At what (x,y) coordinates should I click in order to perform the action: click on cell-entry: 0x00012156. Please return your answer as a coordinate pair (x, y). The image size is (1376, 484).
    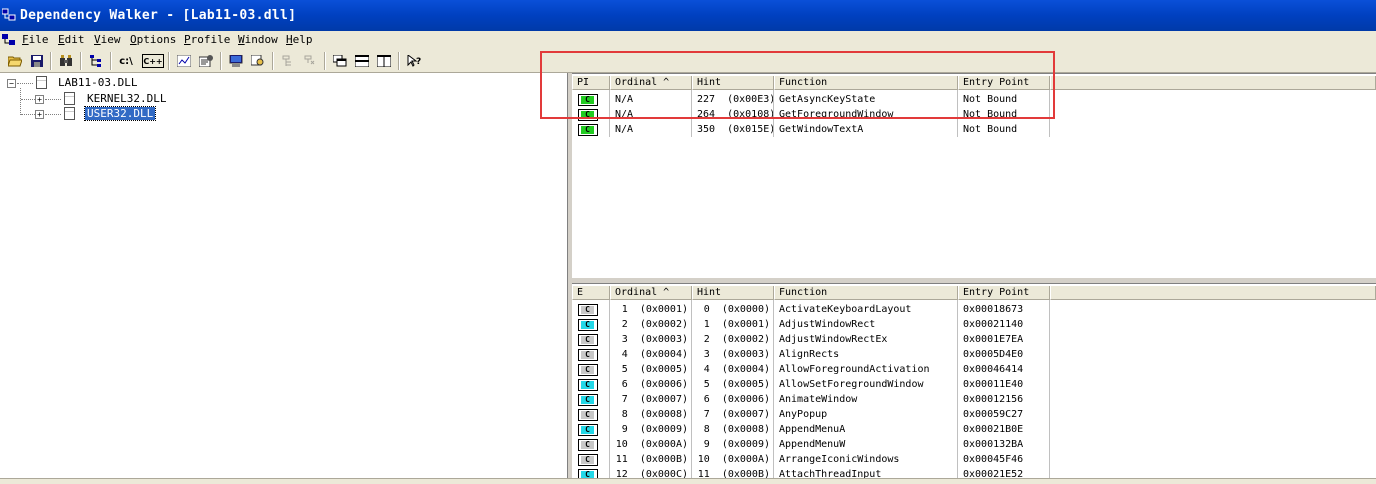
    Looking at the image, I should click on (993, 399).